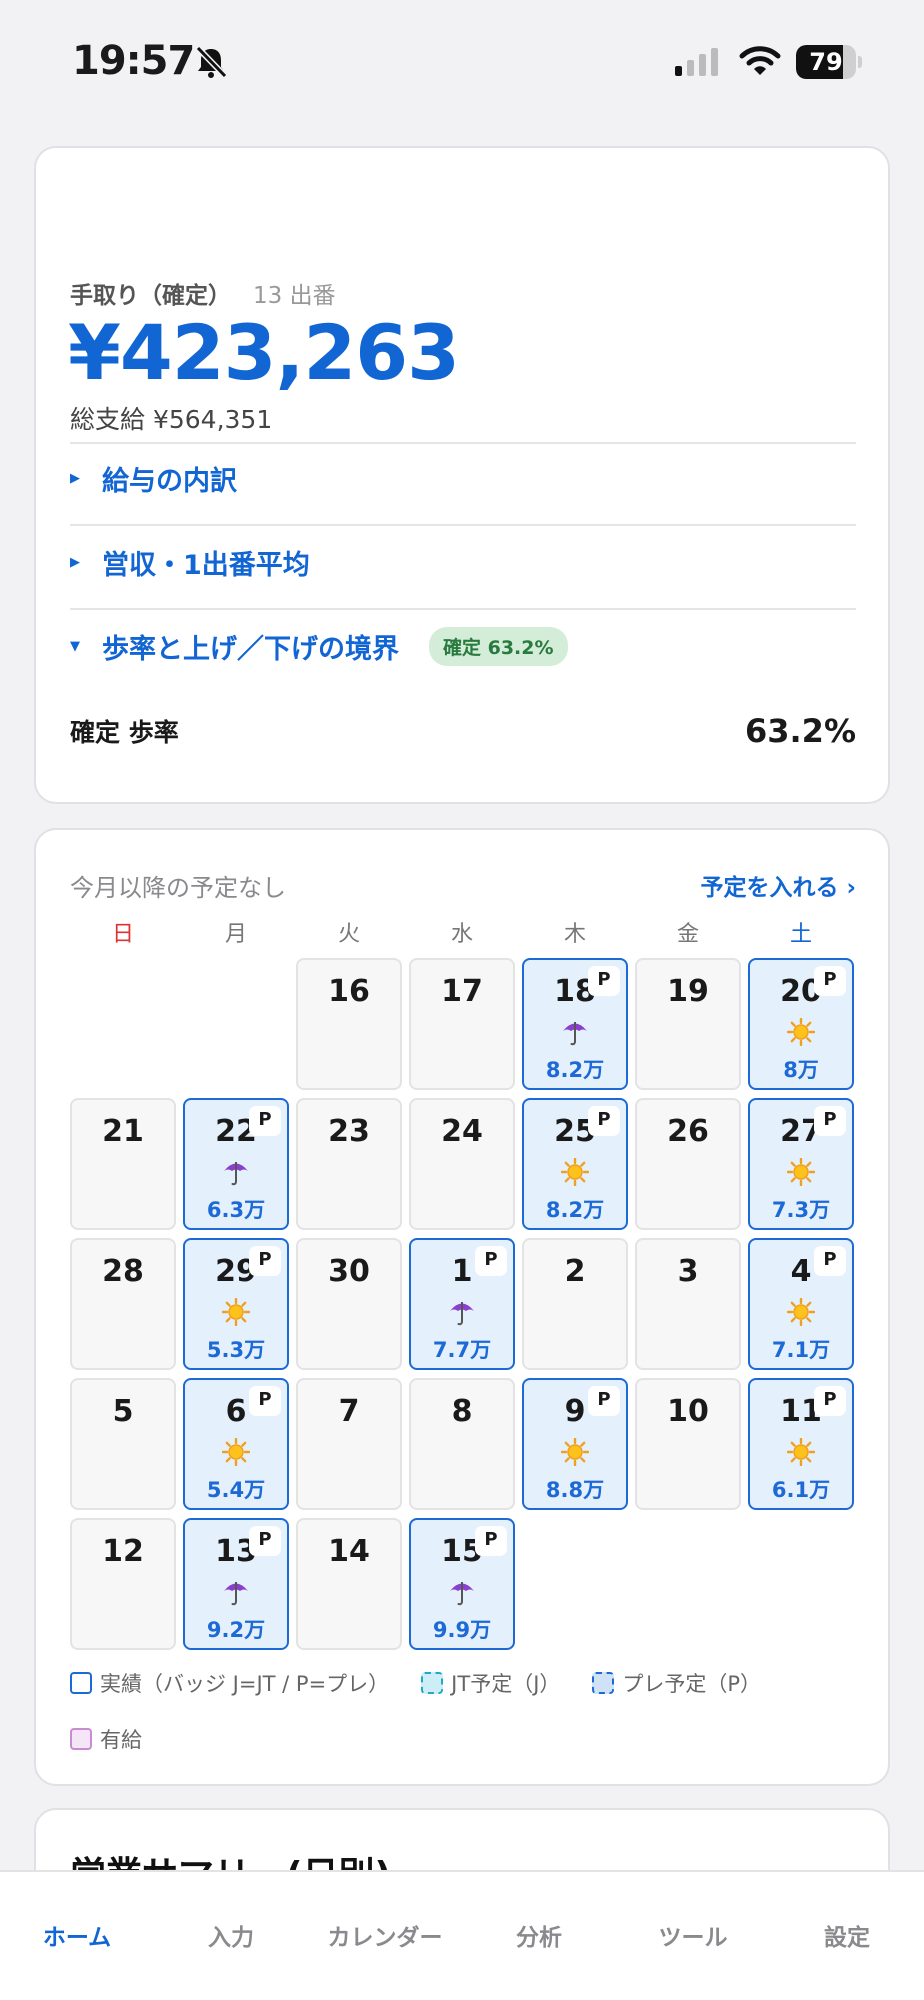 This screenshot has height=2000, width=924. Describe the element at coordinates (236, 1304) in the screenshot. I see `calendar-day-cell: 29 P 5.3万` at that location.